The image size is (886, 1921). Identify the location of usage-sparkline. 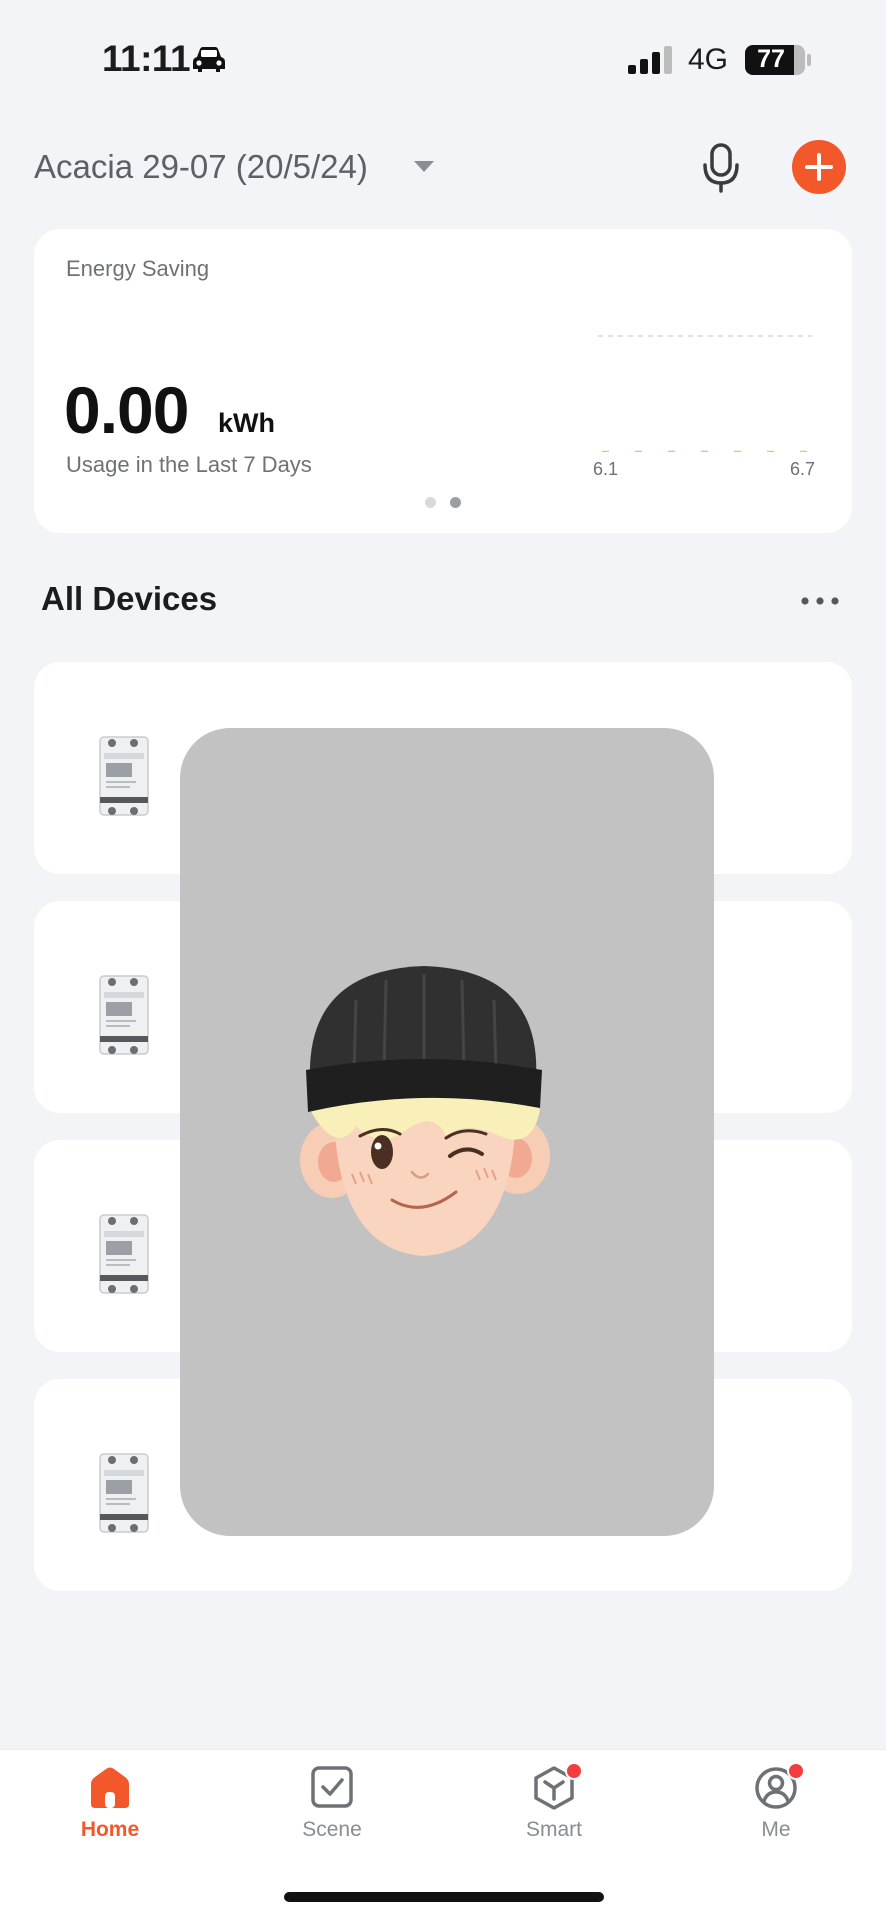
(705, 393).